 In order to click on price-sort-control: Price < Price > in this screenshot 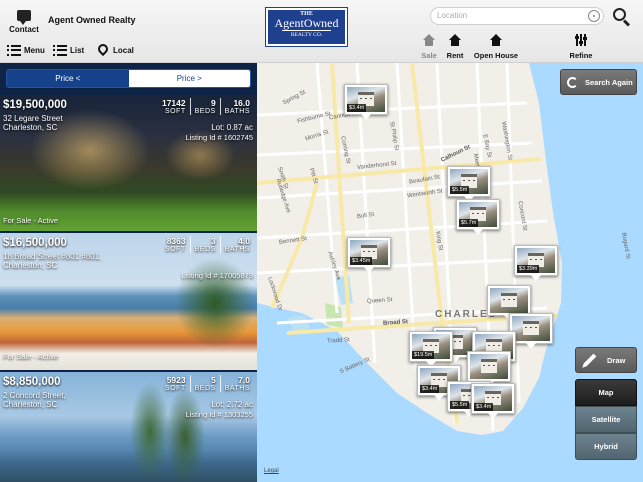, I will do `click(128, 78)`.